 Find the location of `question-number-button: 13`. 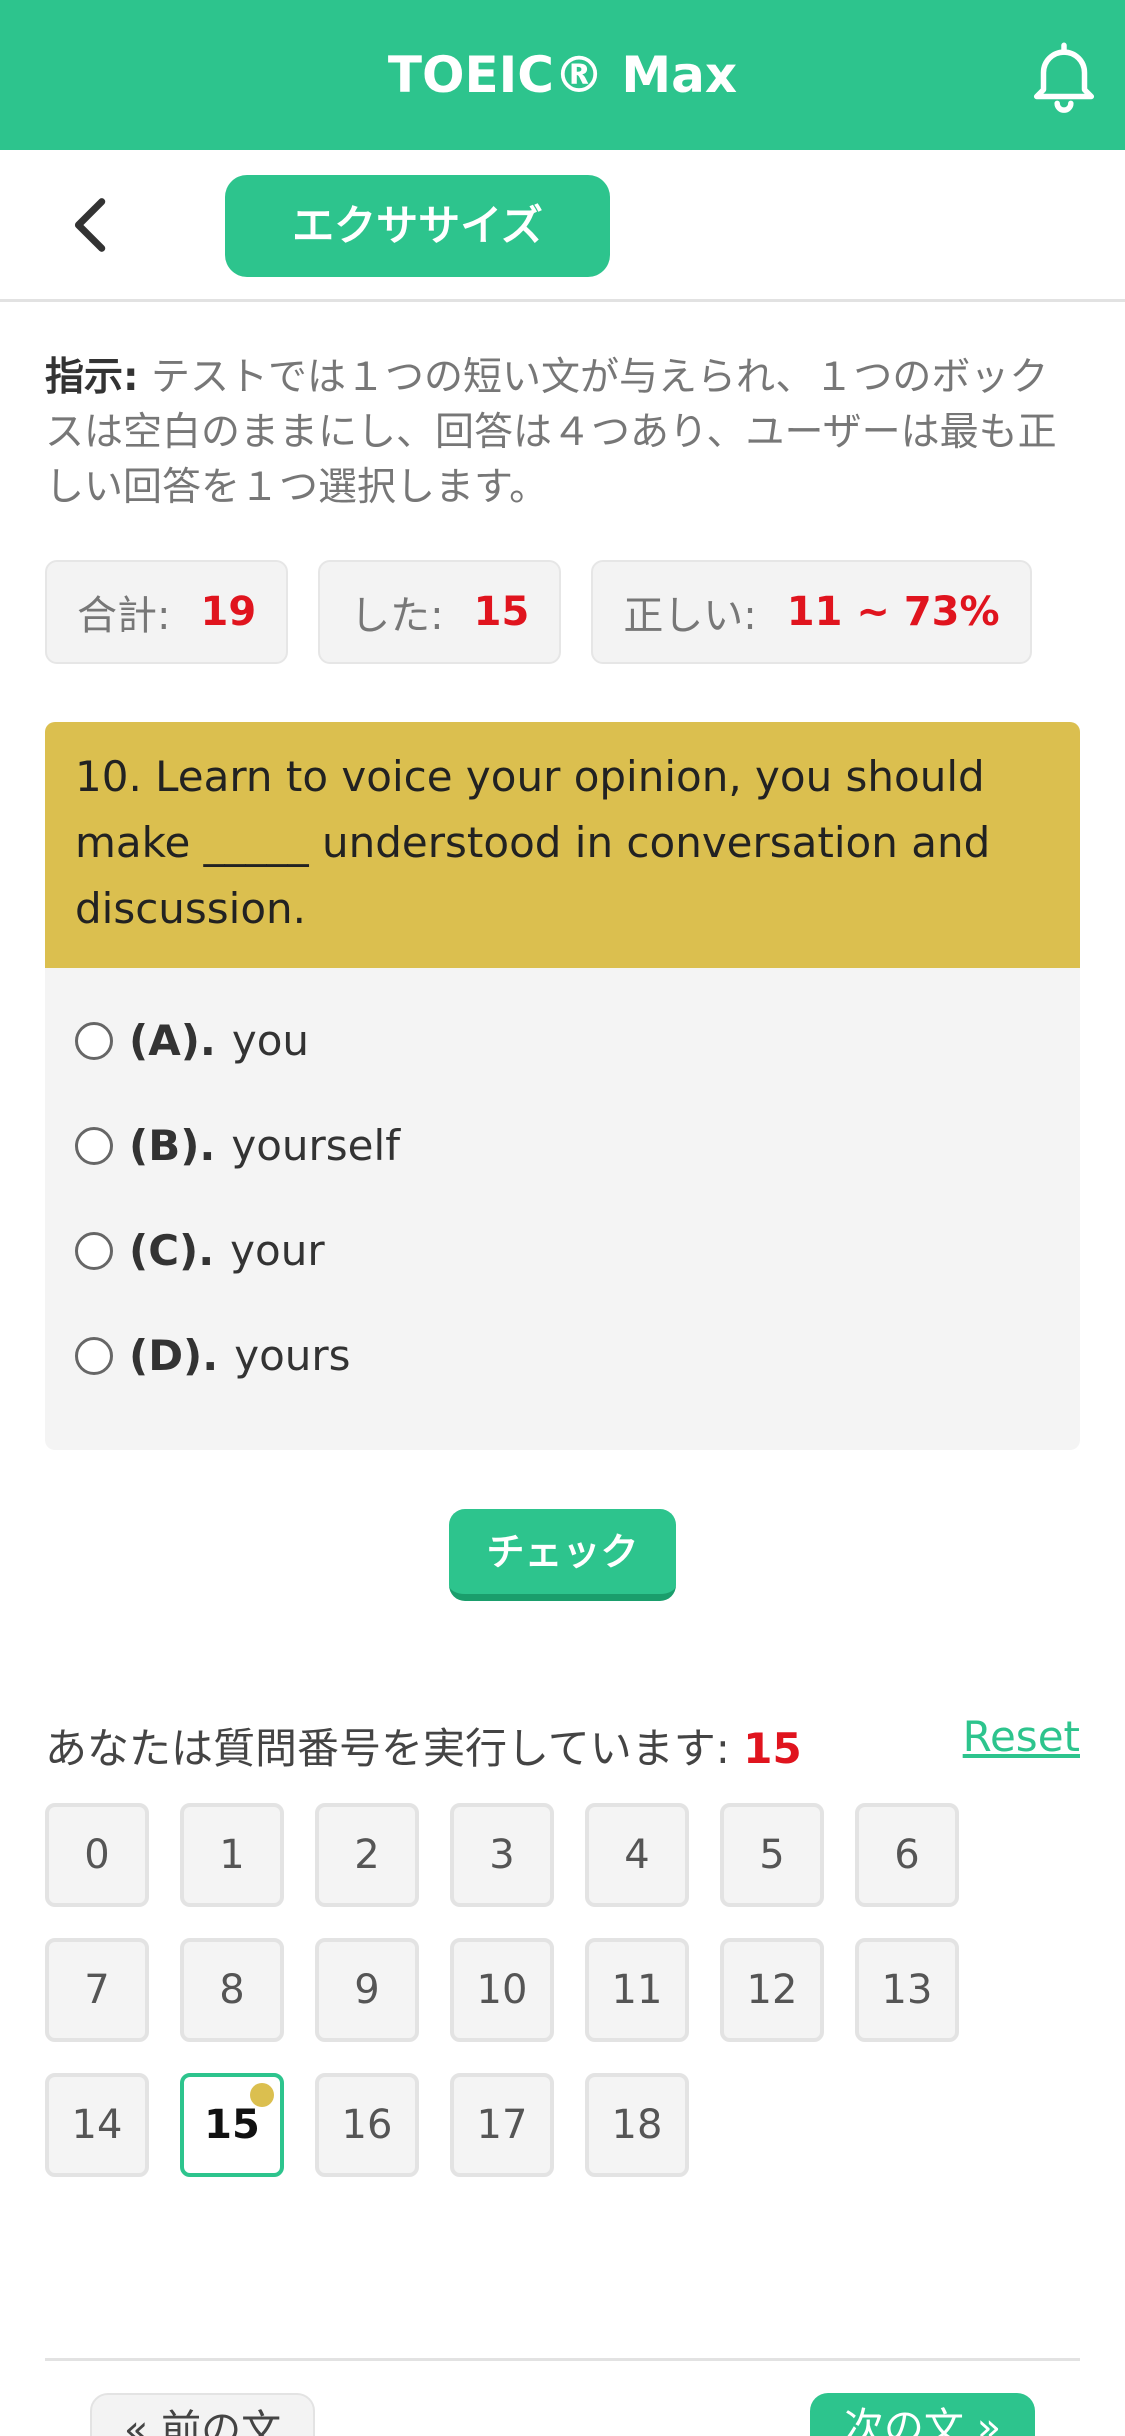

question-number-button: 13 is located at coordinates (907, 1990).